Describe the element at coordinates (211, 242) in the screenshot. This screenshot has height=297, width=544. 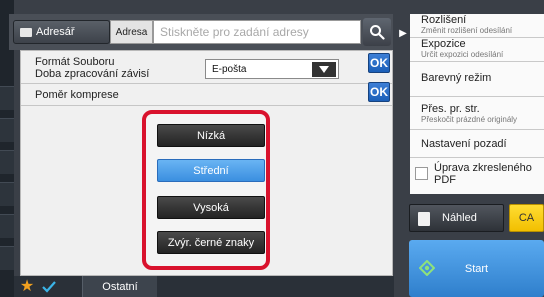
I see `compression-option-enhanced-black: Zvýr. černé znaky` at that location.